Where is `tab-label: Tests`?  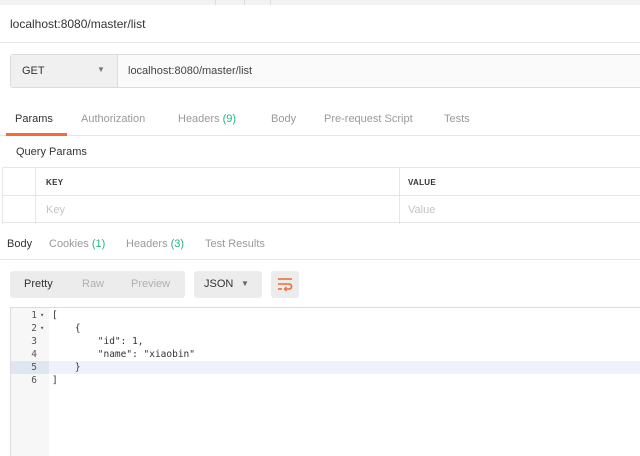 tab-label: Tests is located at coordinates (457, 119).